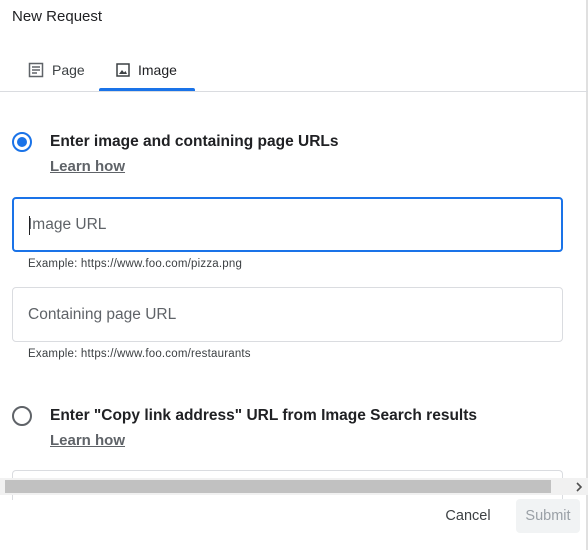 The image size is (588, 550). Describe the element at coordinates (29, 225) in the screenshot. I see `text-caret` at that location.